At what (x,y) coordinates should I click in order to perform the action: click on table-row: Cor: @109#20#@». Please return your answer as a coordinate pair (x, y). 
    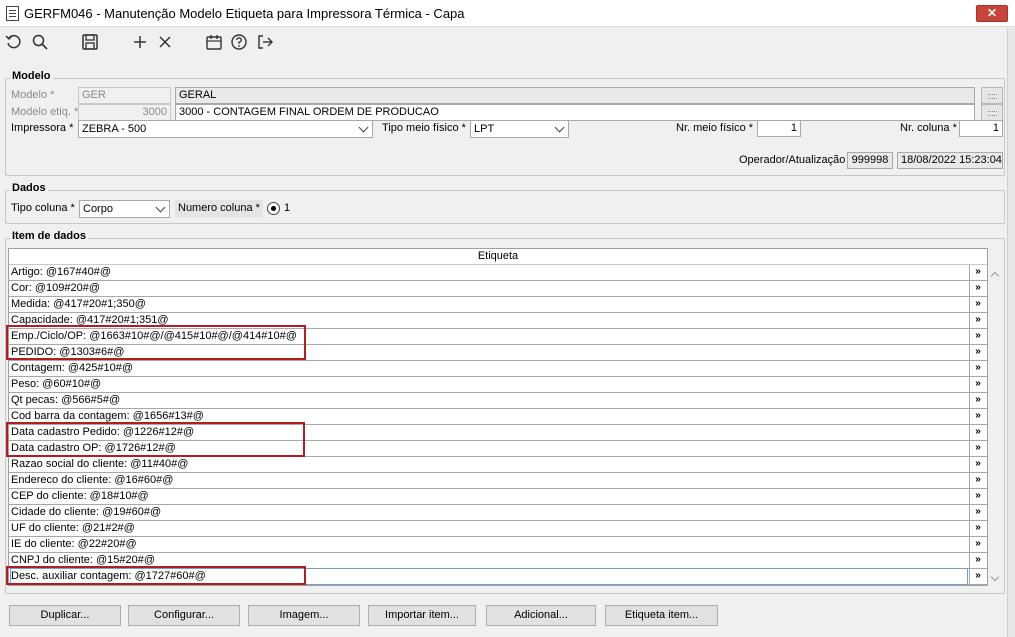
    Looking at the image, I should click on (498, 289).